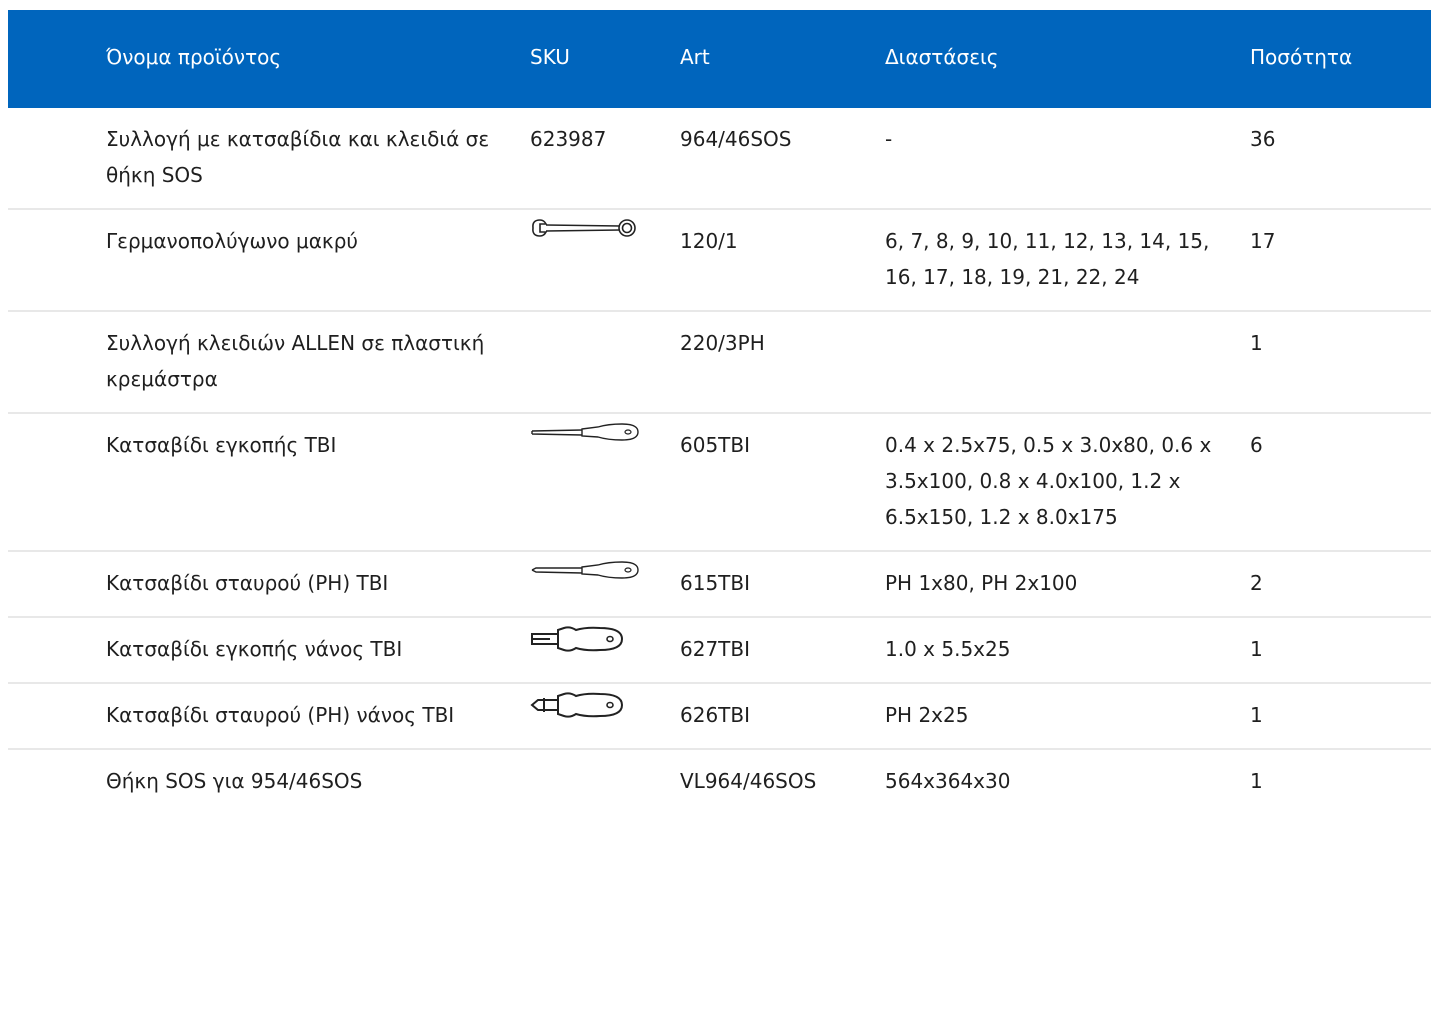  Describe the element at coordinates (280, 715) in the screenshot. I see `row-name: Κατσαβίδι σταυρού (PH) νάνος TBI` at that location.